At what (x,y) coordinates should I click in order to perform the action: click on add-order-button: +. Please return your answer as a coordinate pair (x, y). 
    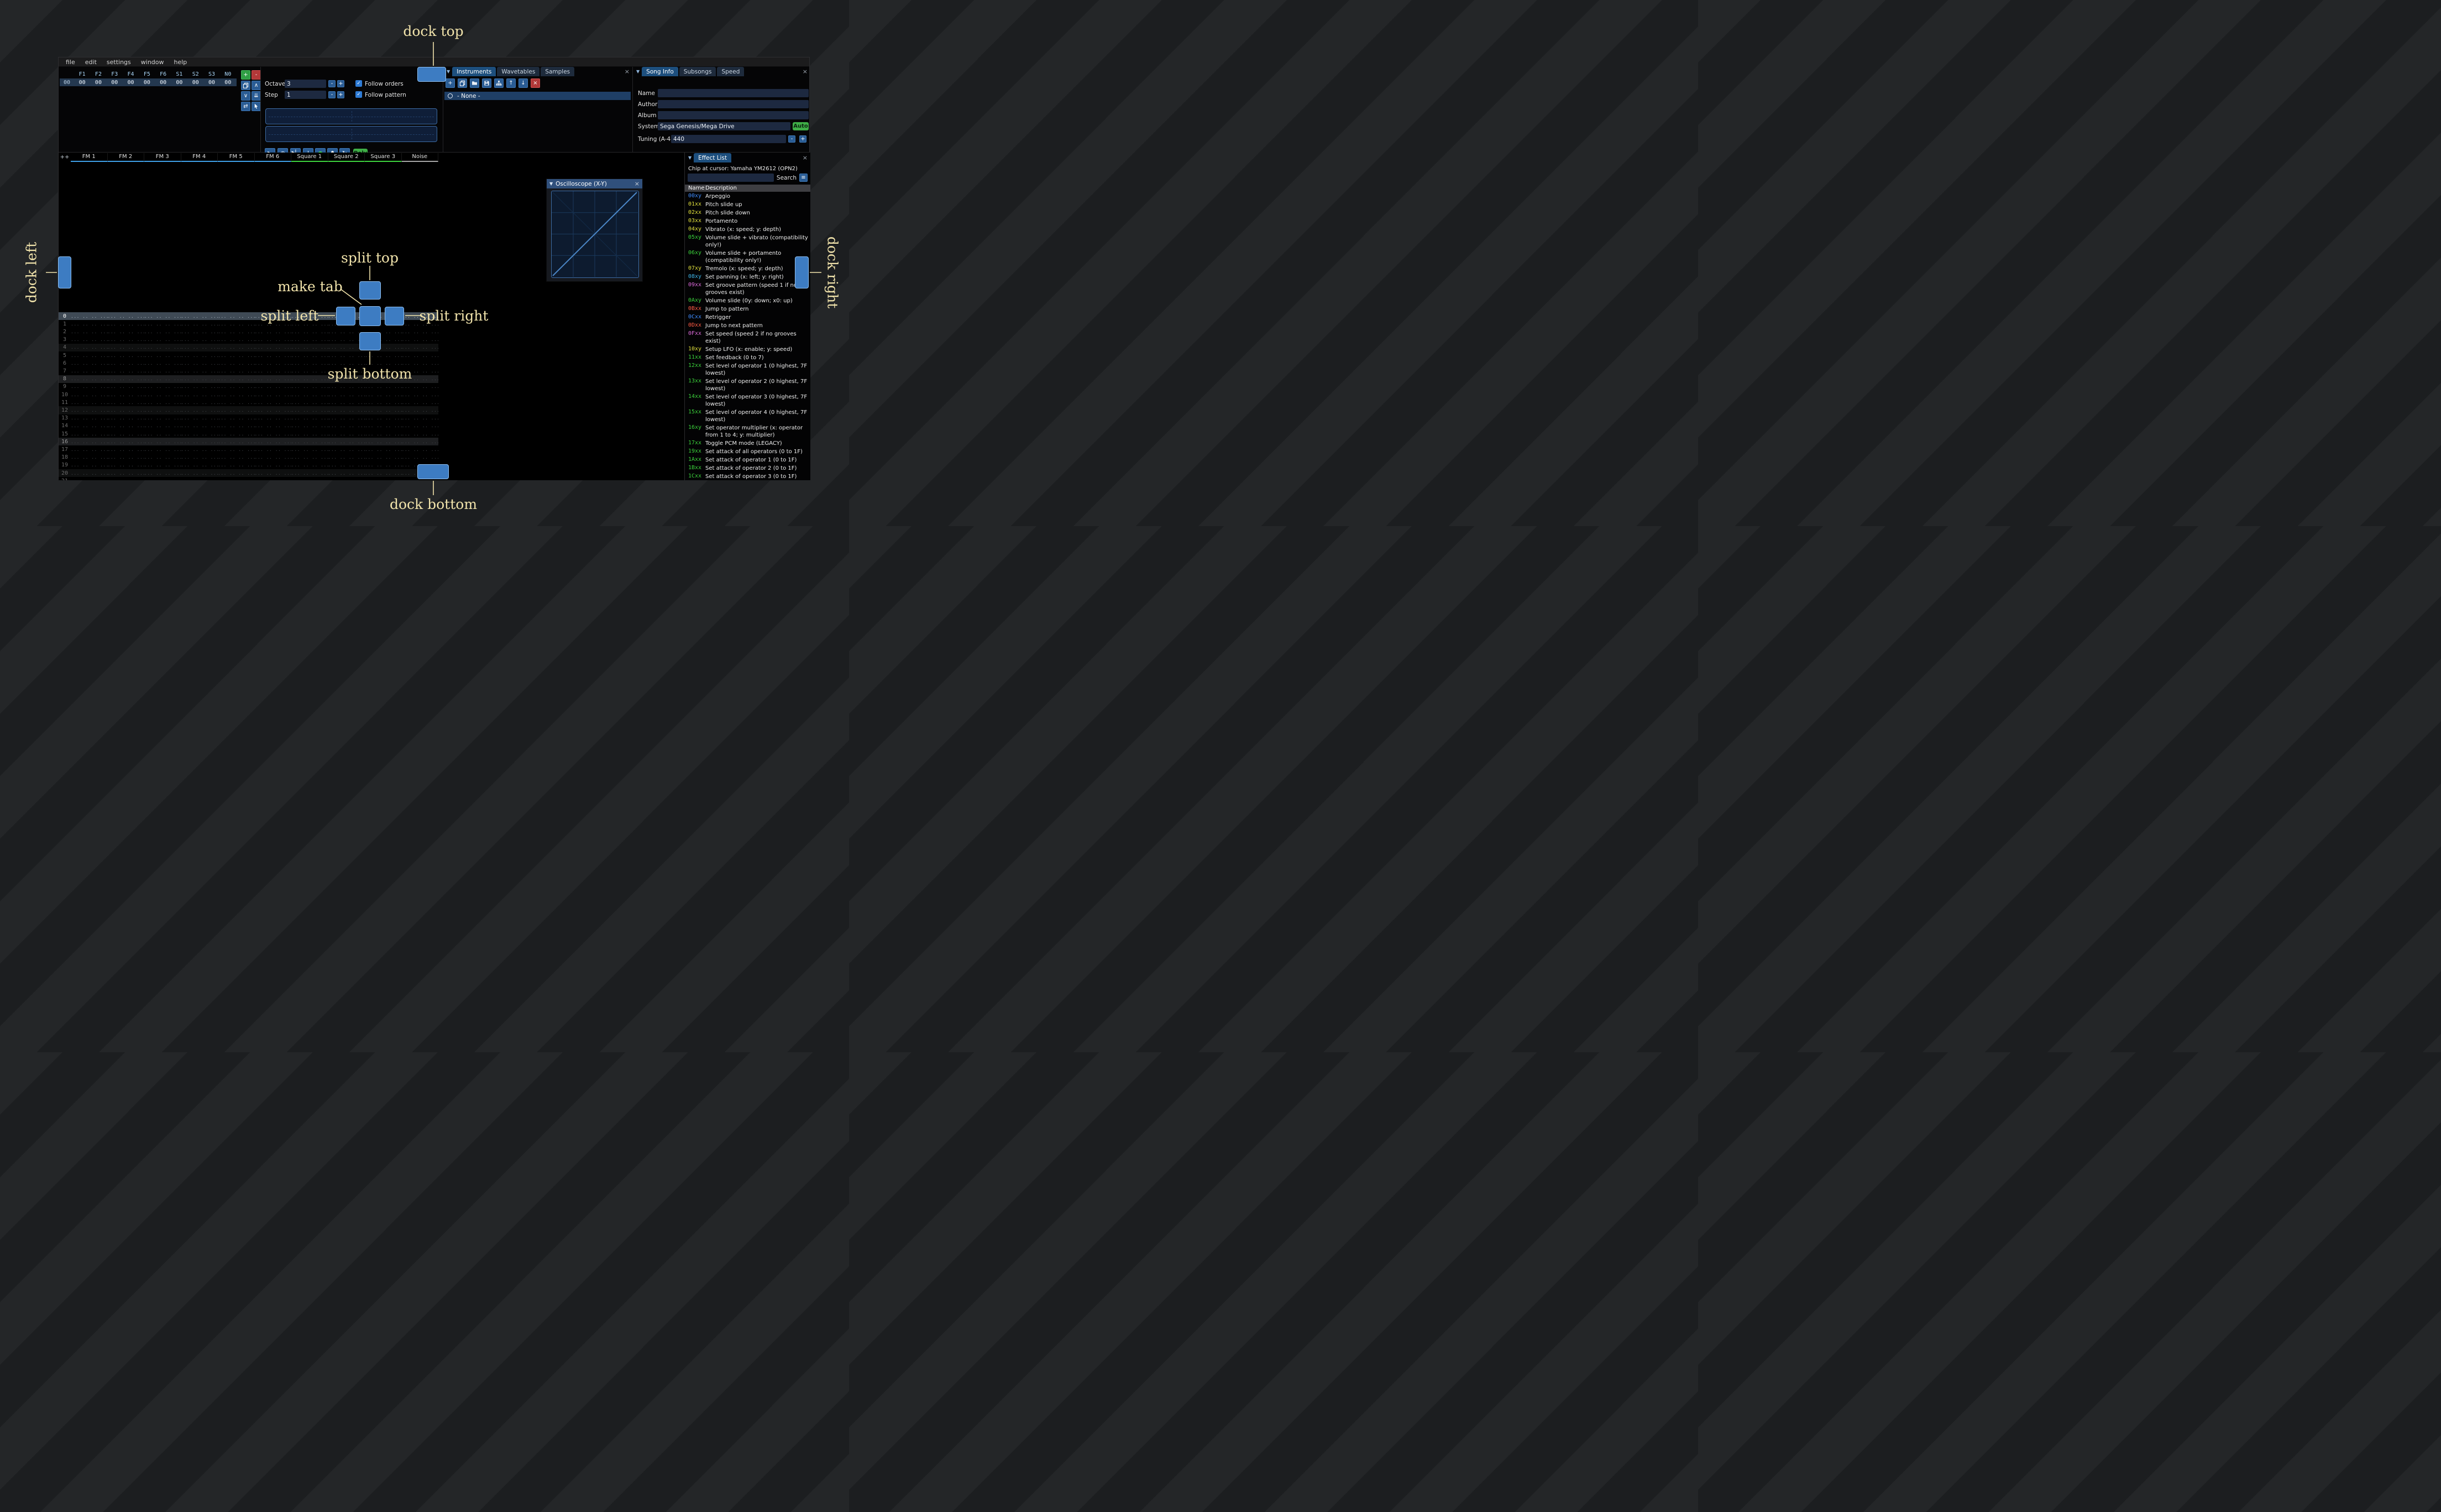
    Looking at the image, I should click on (245, 75).